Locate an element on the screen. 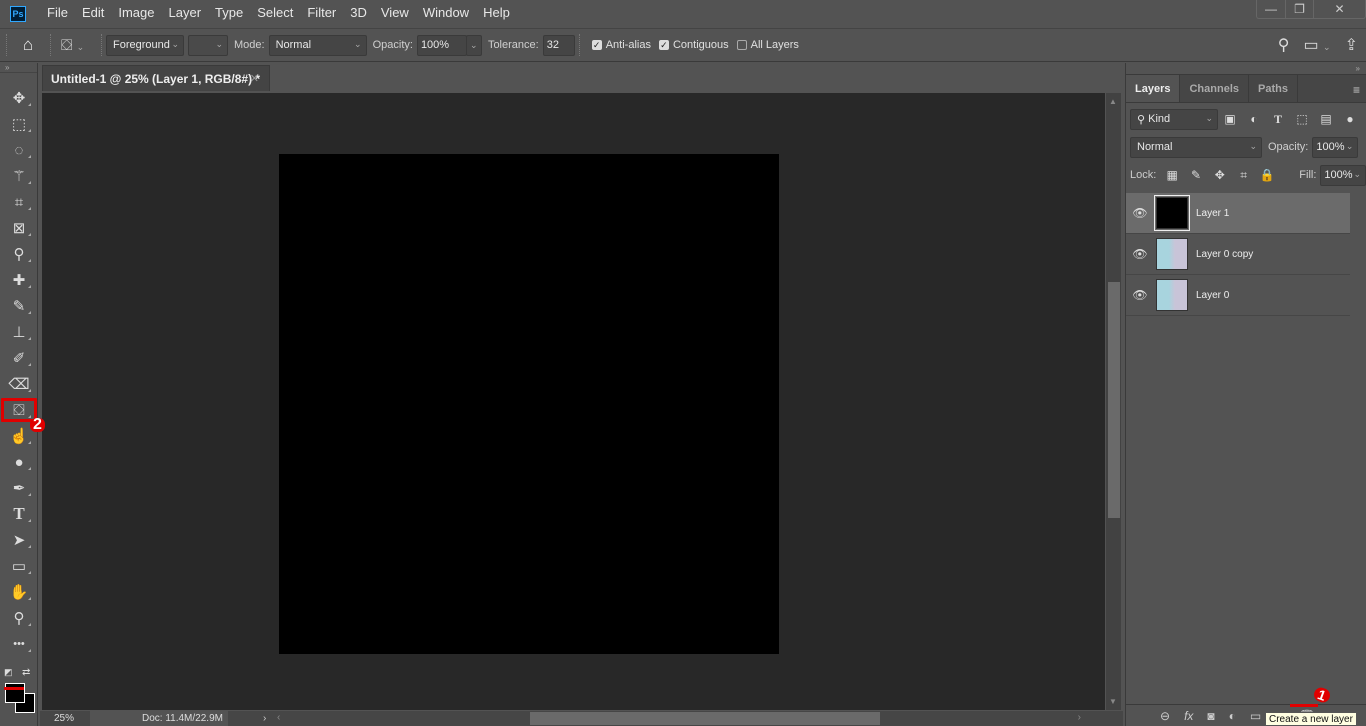  move-tool-icon: ✥ is located at coordinates (19, 98).